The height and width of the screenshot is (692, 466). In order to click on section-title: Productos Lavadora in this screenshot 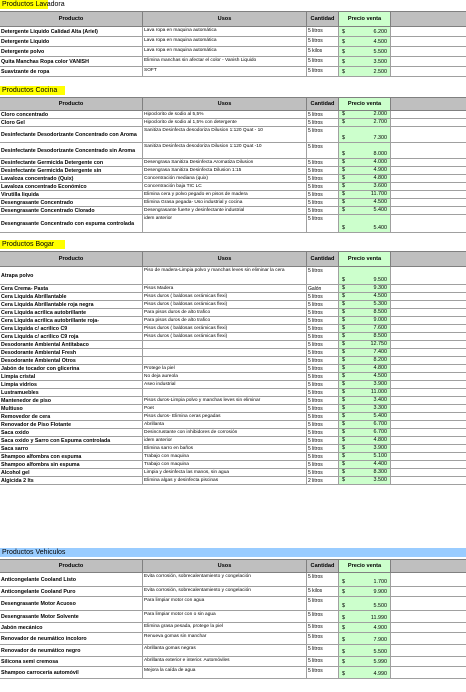, I will do `click(32, 4)`.